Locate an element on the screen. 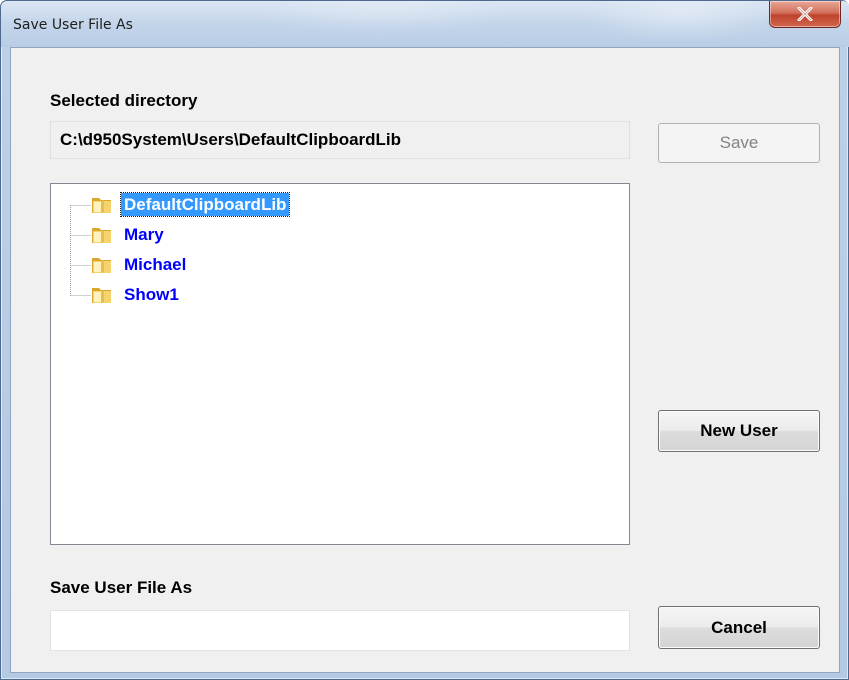  tree-item-defaultclipboardlib: DefaultClipboardLib is located at coordinates (251, 205).